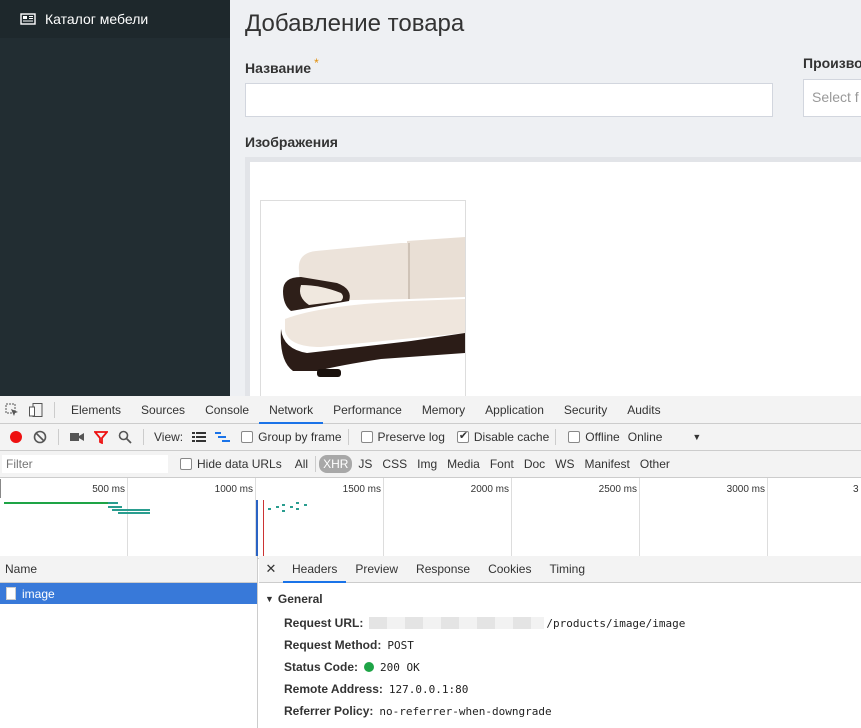  Describe the element at coordinates (514, 410) in the screenshot. I see `tab-application: Application` at that location.